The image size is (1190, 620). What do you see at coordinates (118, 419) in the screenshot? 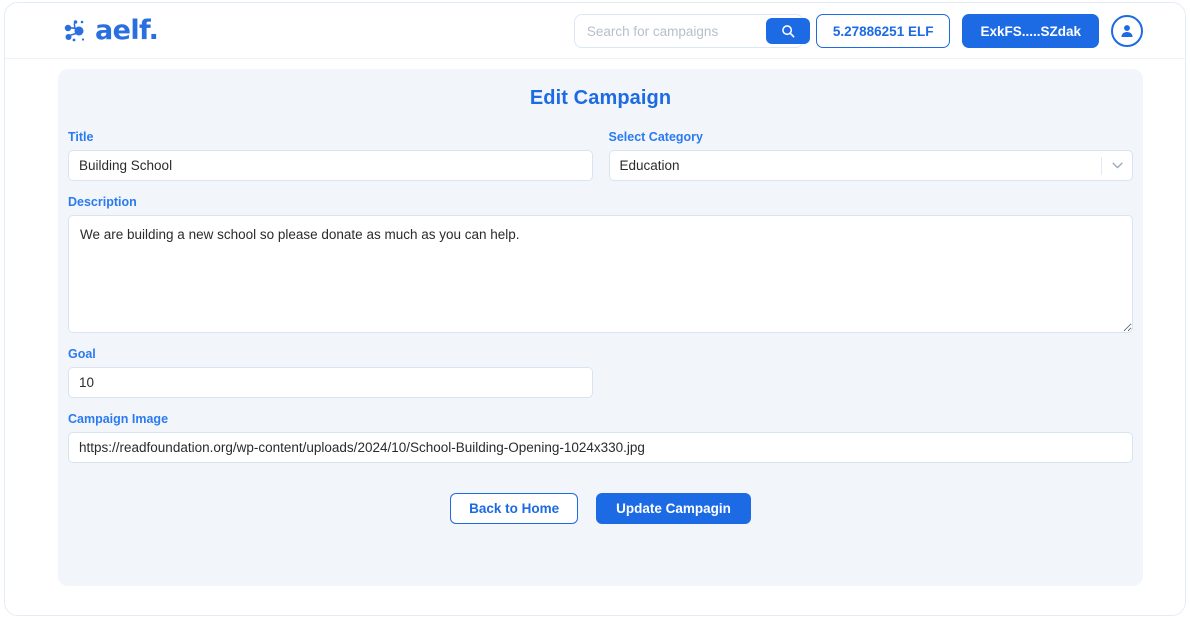
I see `campaign-image-label: Campaign Image` at bounding box center [118, 419].